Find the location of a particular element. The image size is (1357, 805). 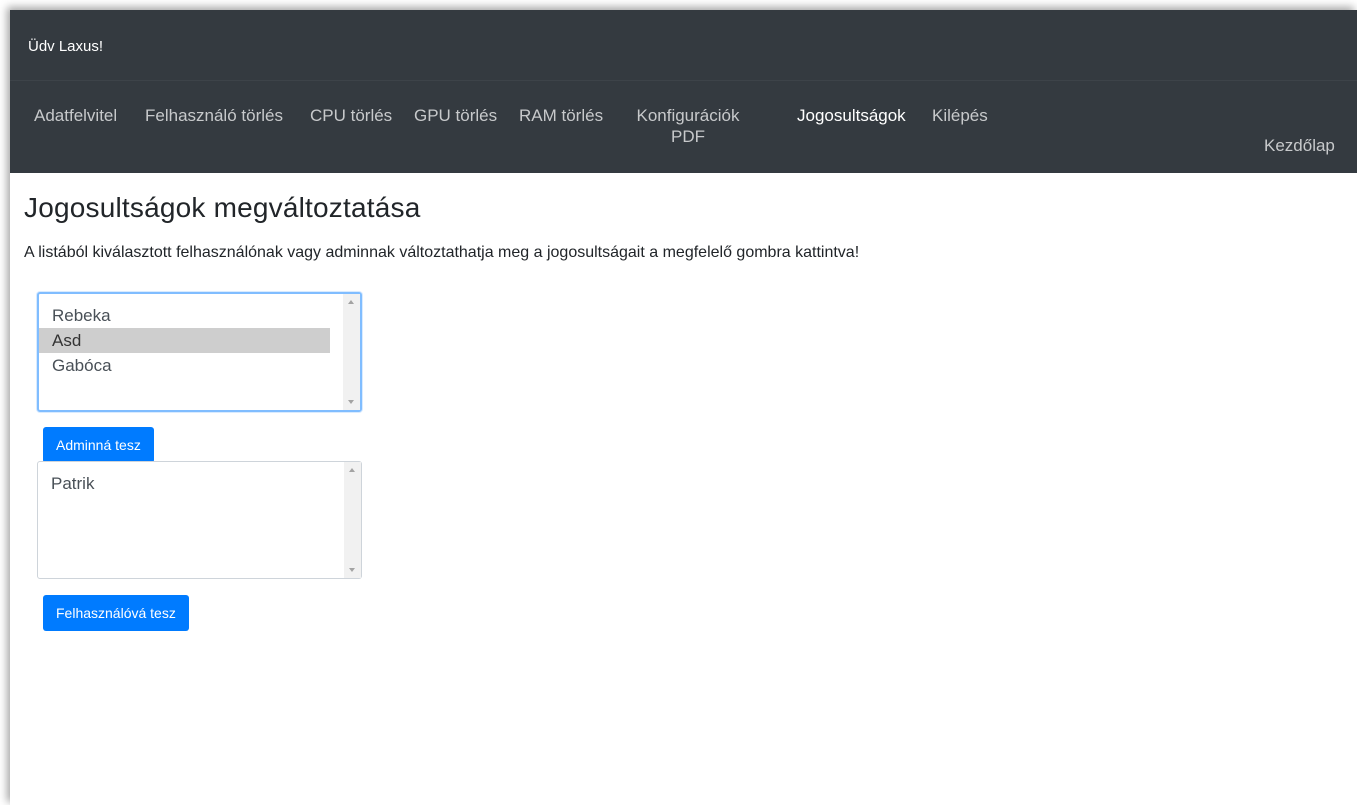

users-listbox-scrollbar is located at coordinates (351, 352).